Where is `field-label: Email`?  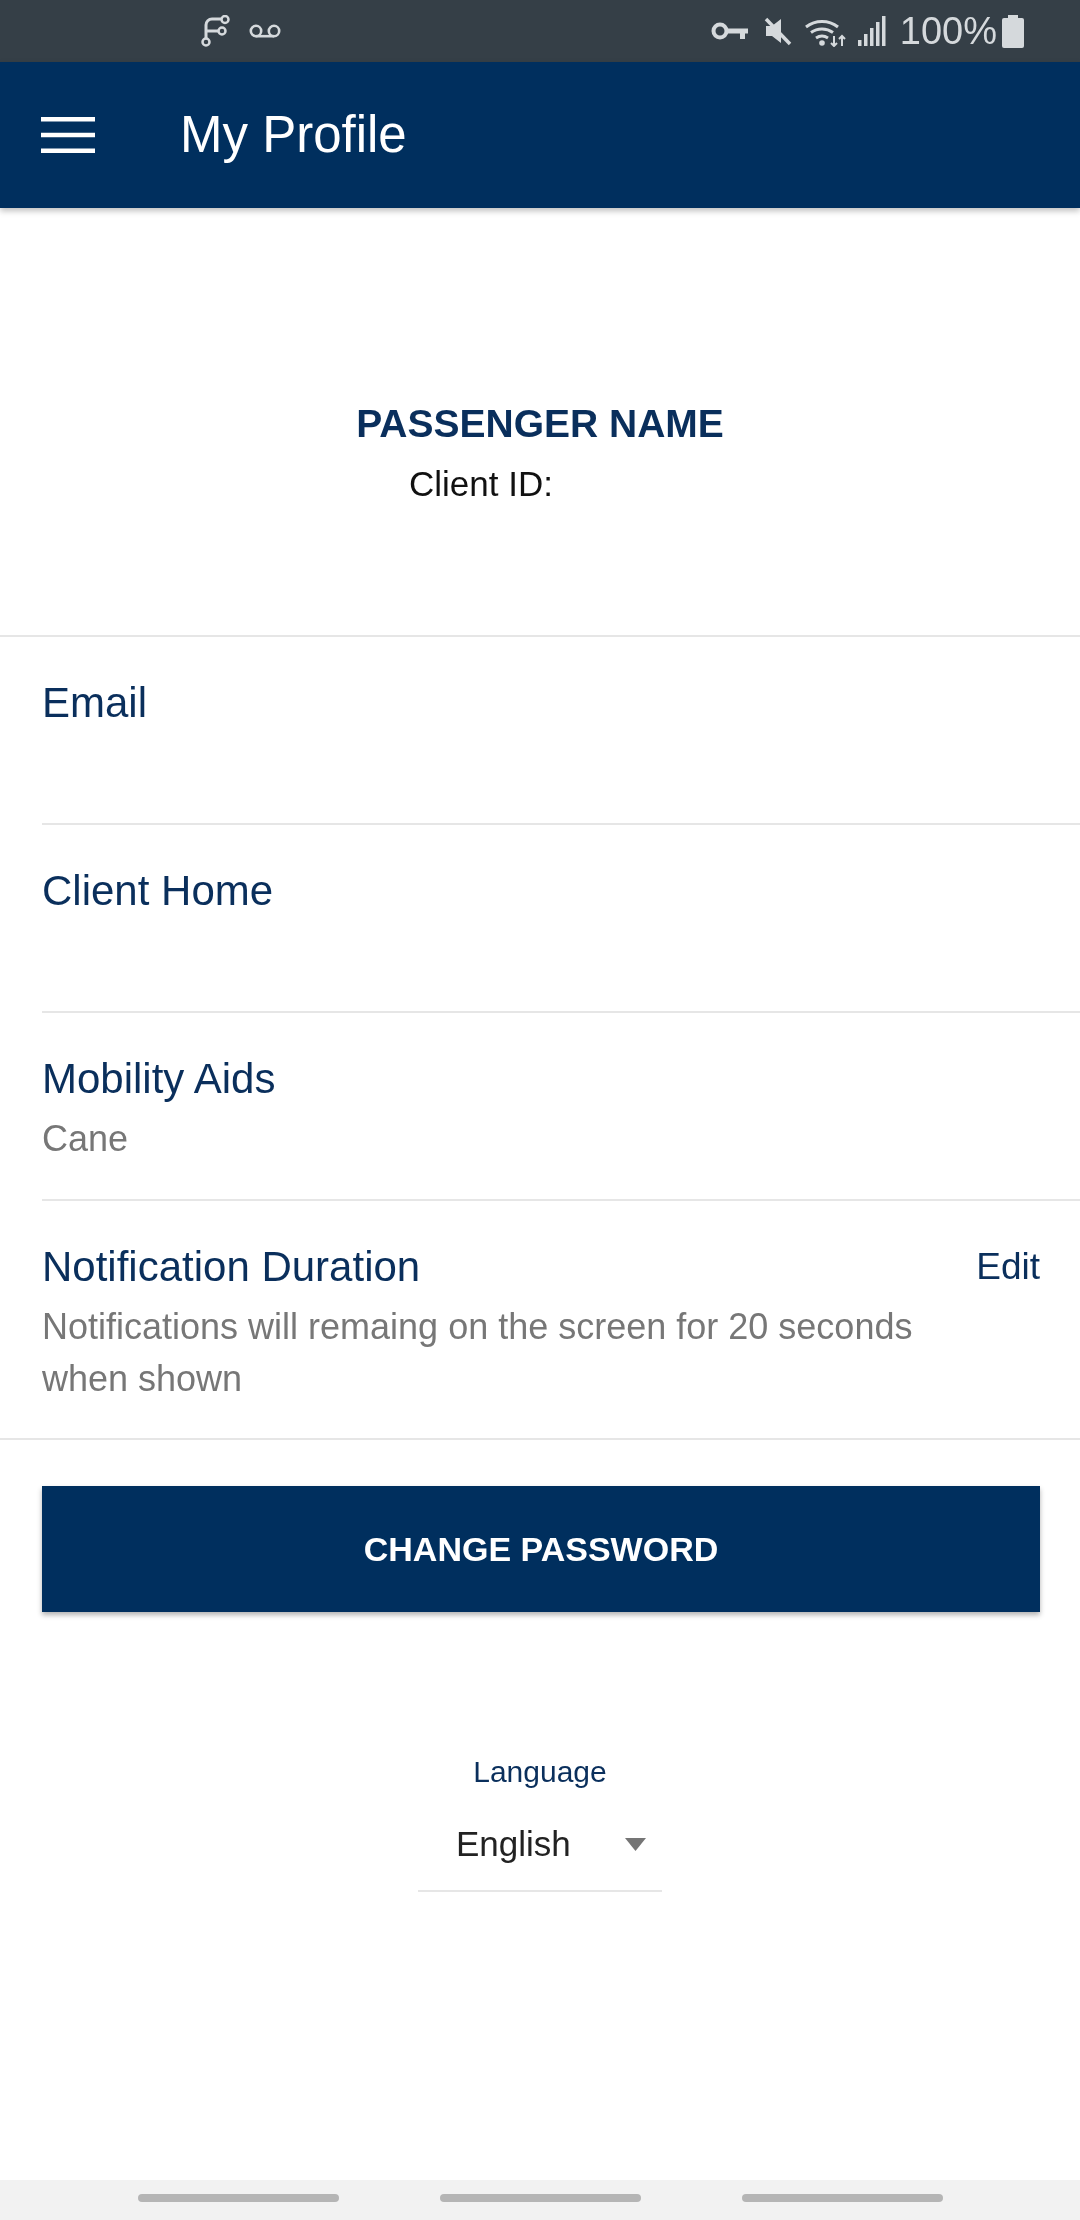 field-label: Email is located at coordinates (95, 703).